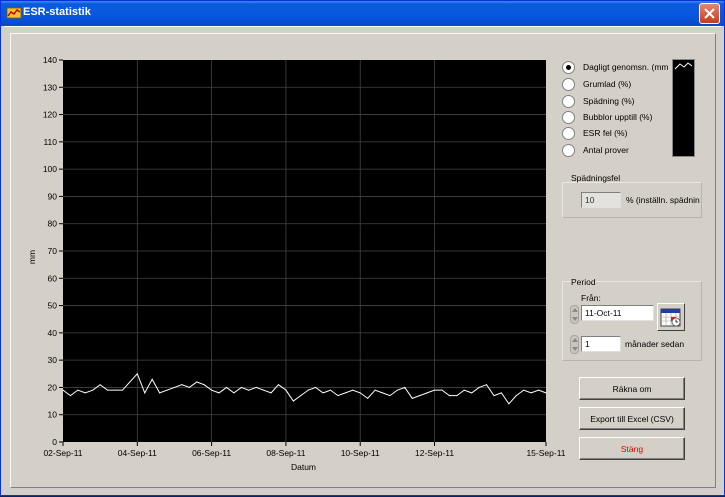 Image resolution: width=725 pixels, height=497 pixels. I want to click on y-tick-label: 30, so click(53, 360).